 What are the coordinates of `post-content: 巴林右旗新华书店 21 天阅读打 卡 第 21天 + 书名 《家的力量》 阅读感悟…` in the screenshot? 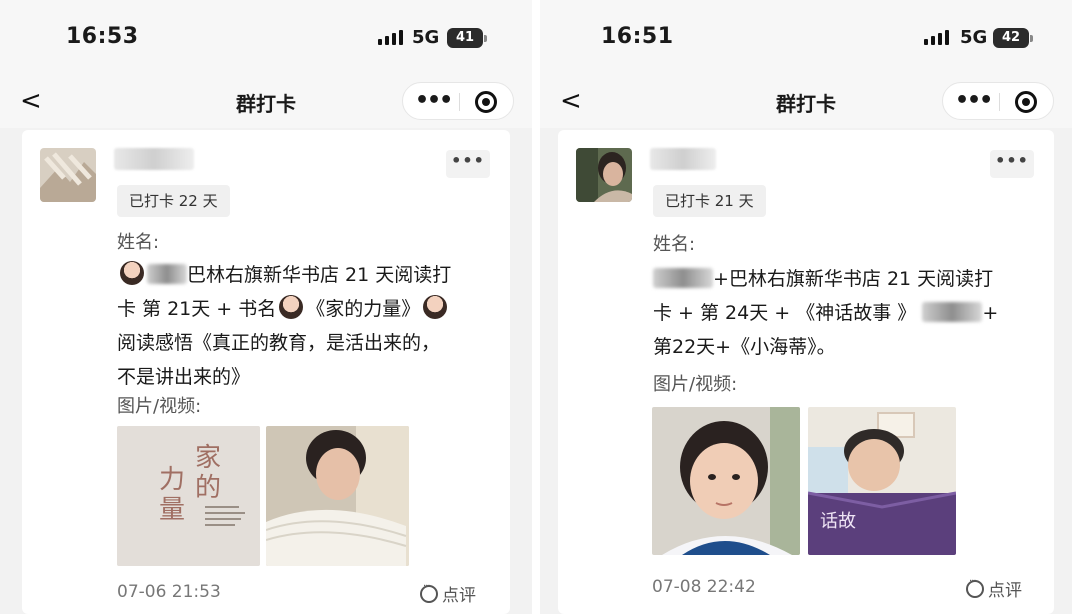 It's located at (307, 326).